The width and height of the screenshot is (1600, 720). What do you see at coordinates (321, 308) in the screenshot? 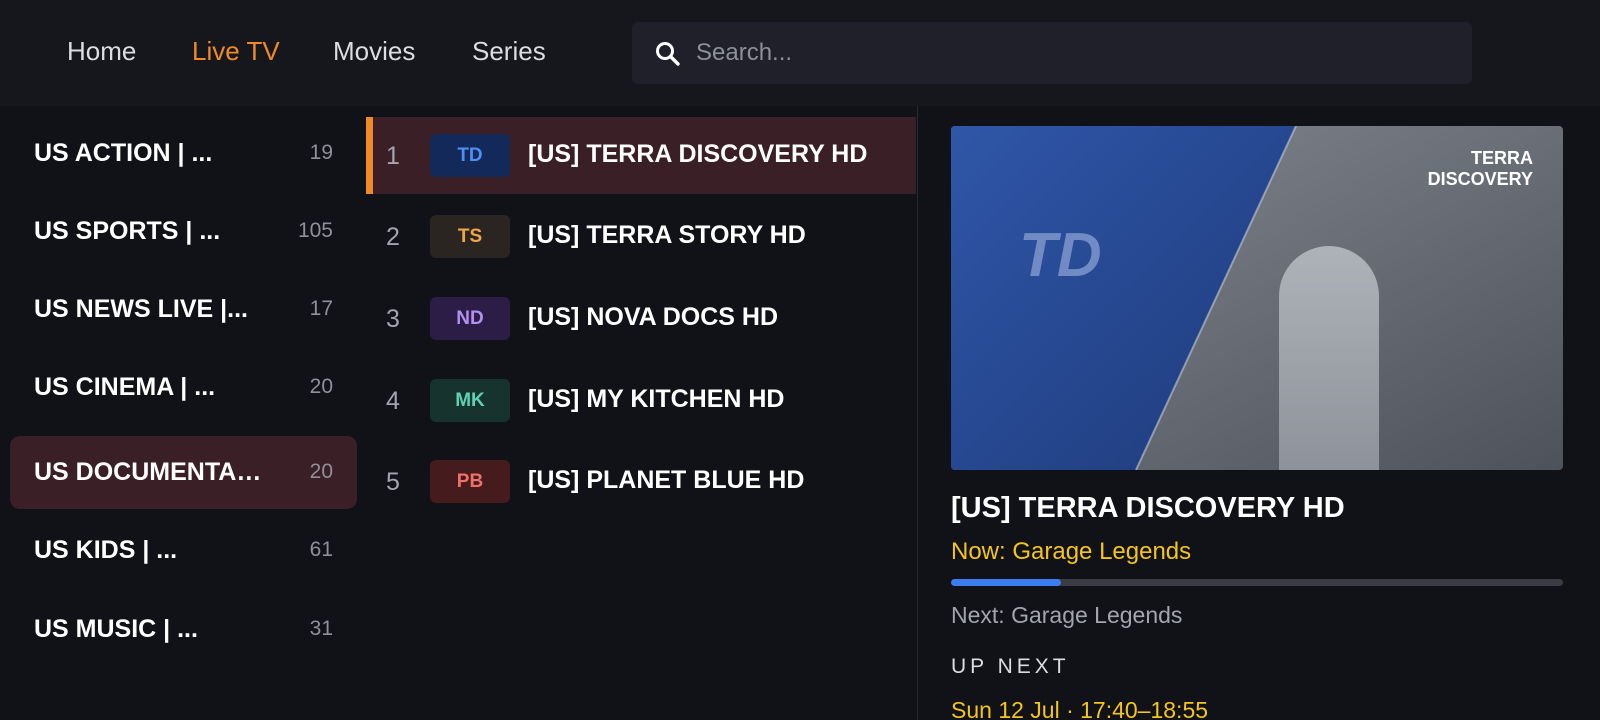
I see `category-count: 17` at bounding box center [321, 308].